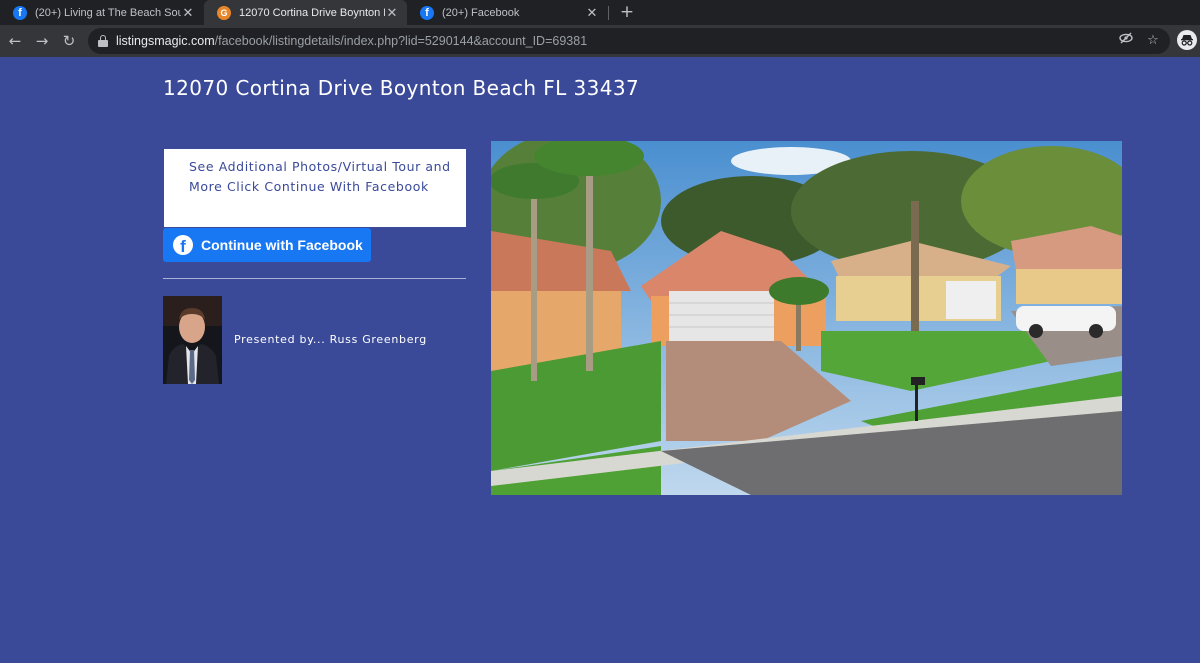  I want to click on tab-title: (20+) Facebook, so click(481, 12).